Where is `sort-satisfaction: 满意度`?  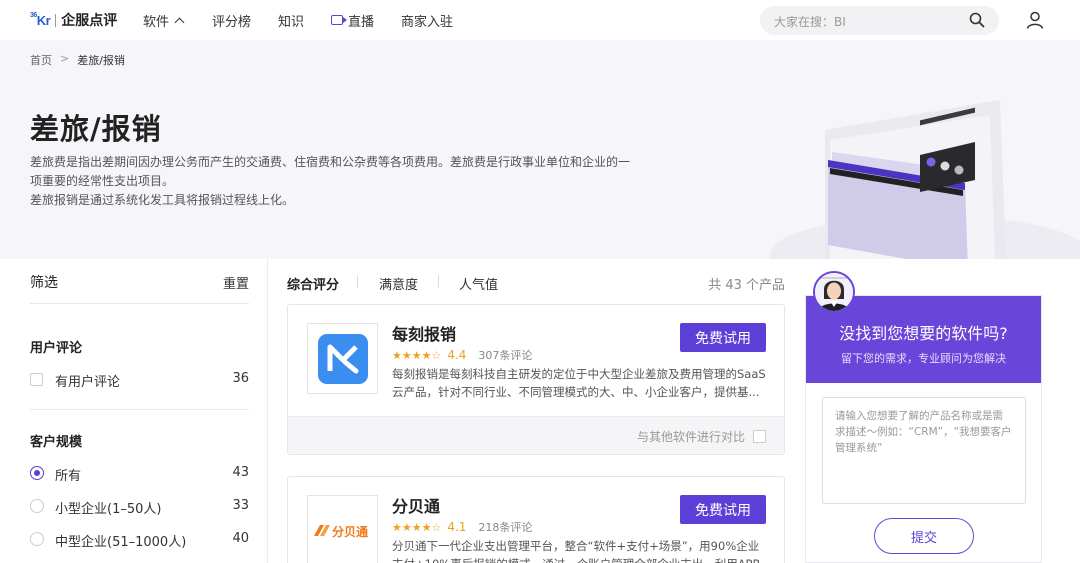
sort-satisfaction: 满意度 is located at coordinates (398, 283).